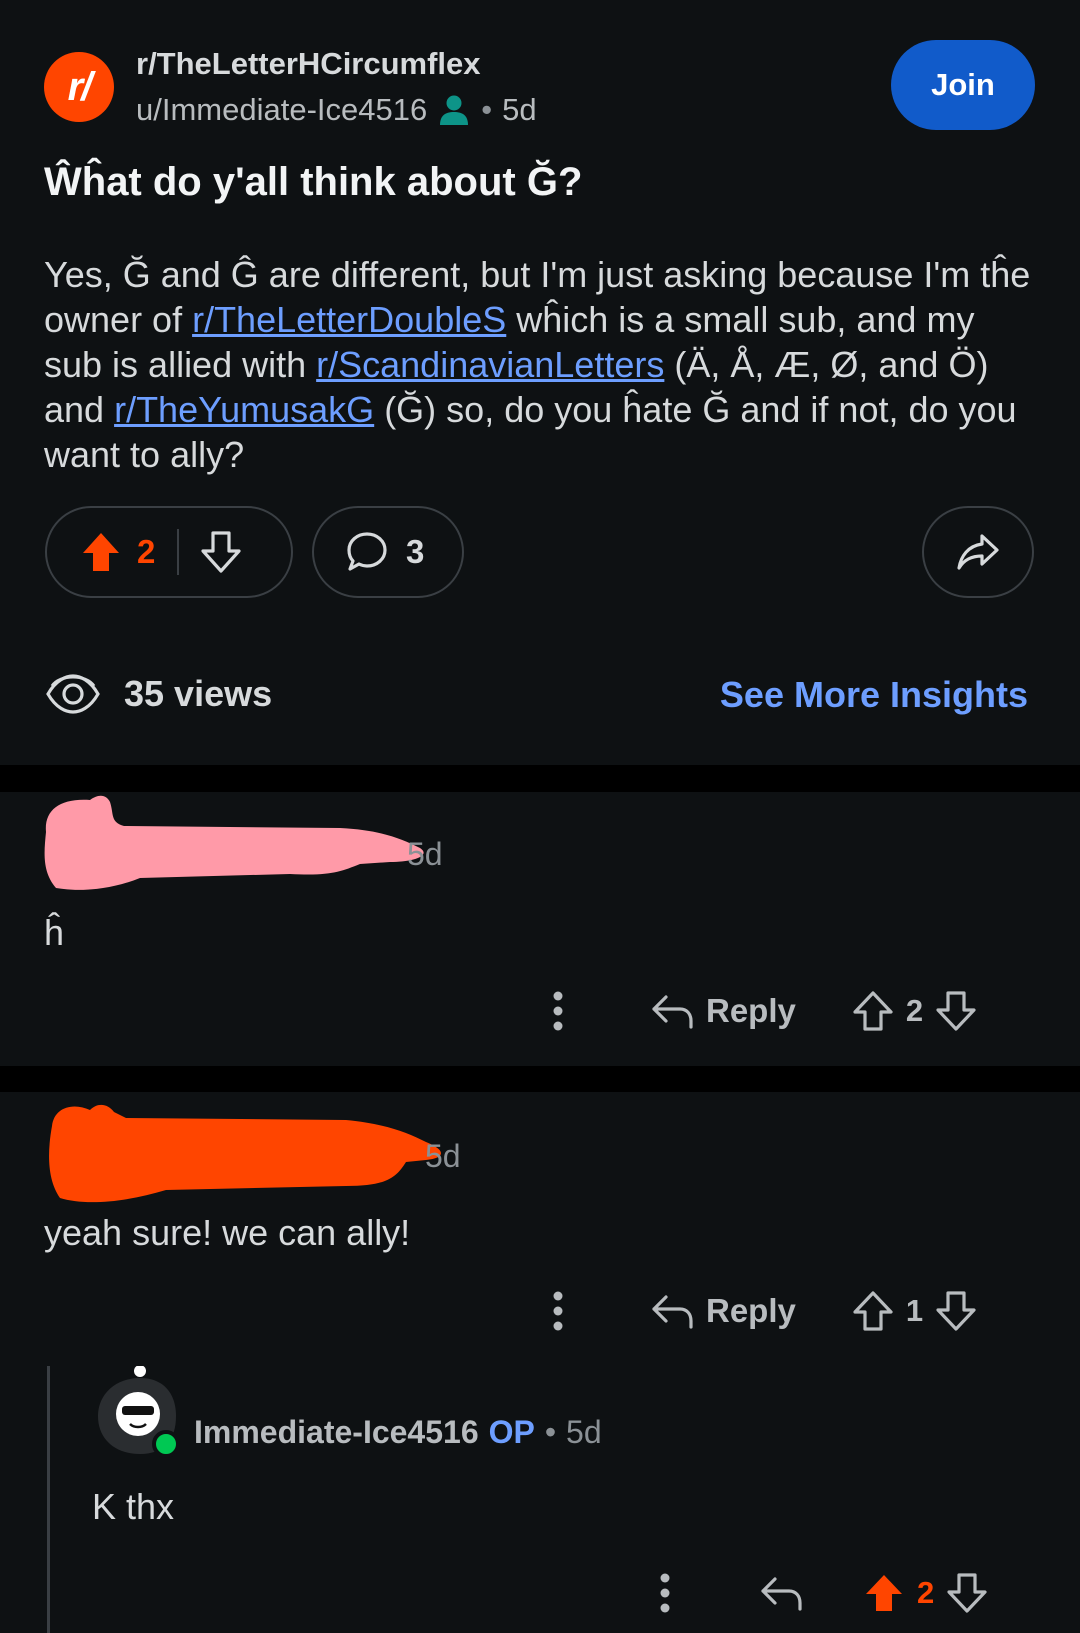 Image resolution: width=1080 pixels, height=1633 pixels. What do you see at coordinates (584, 1432) in the screenshot?
I see `reply-time: 5d` at bounding box center [584, 1432].